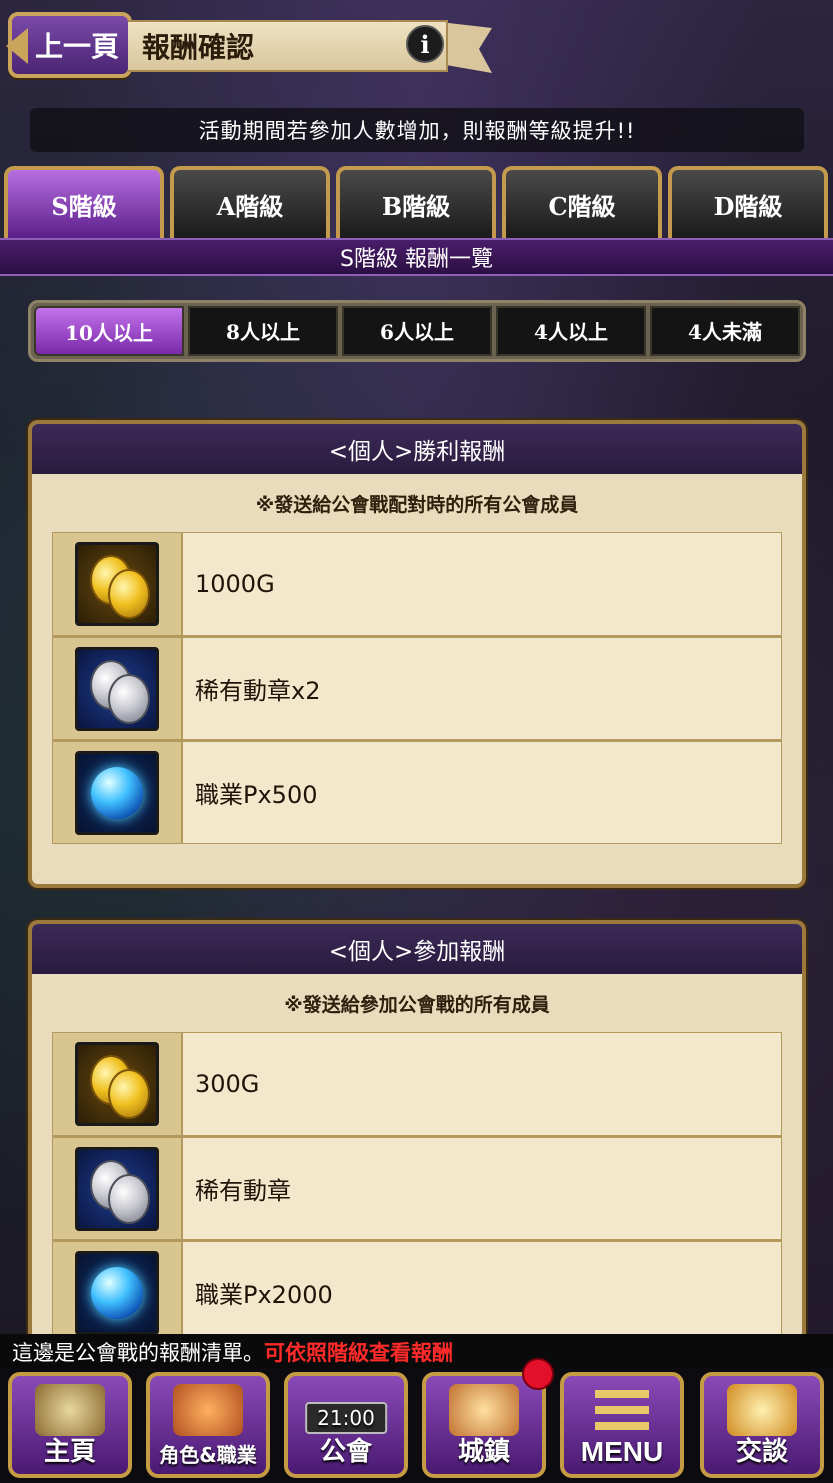  What do you see at coordinates (417, 1004) in the screenshot?
I see `panel-note: ※發送給參加公會戰的所有成員` at bounding box center [417, 1004].